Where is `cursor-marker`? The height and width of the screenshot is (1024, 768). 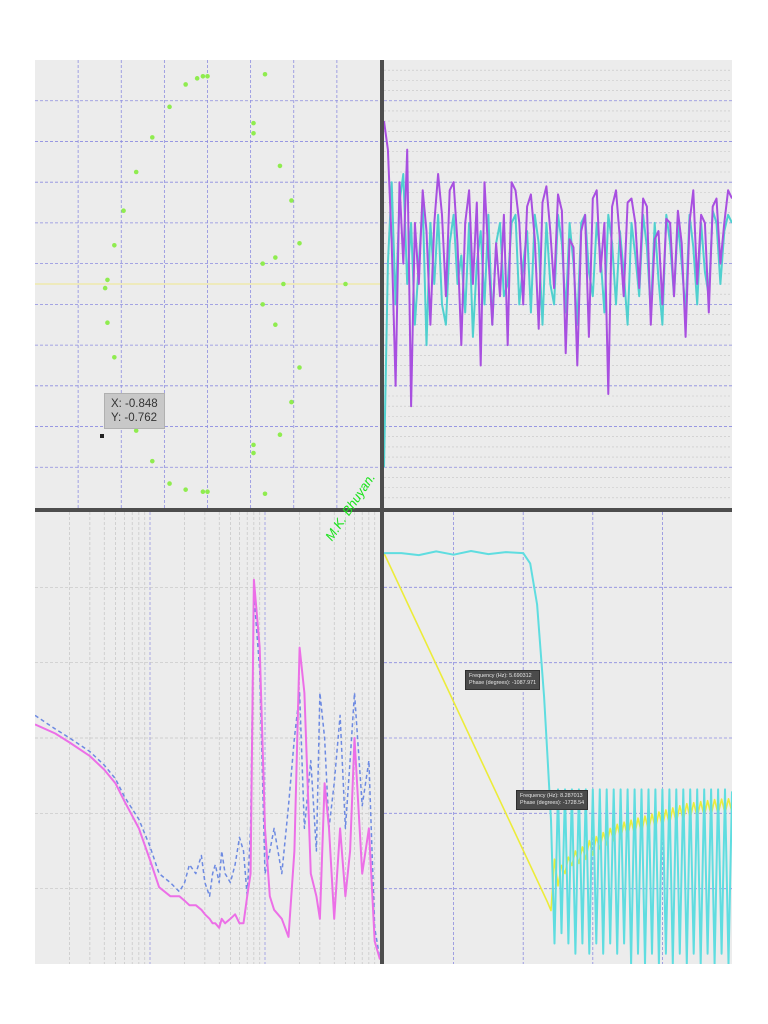 cursor-marker is located at coordinates (102, 436).